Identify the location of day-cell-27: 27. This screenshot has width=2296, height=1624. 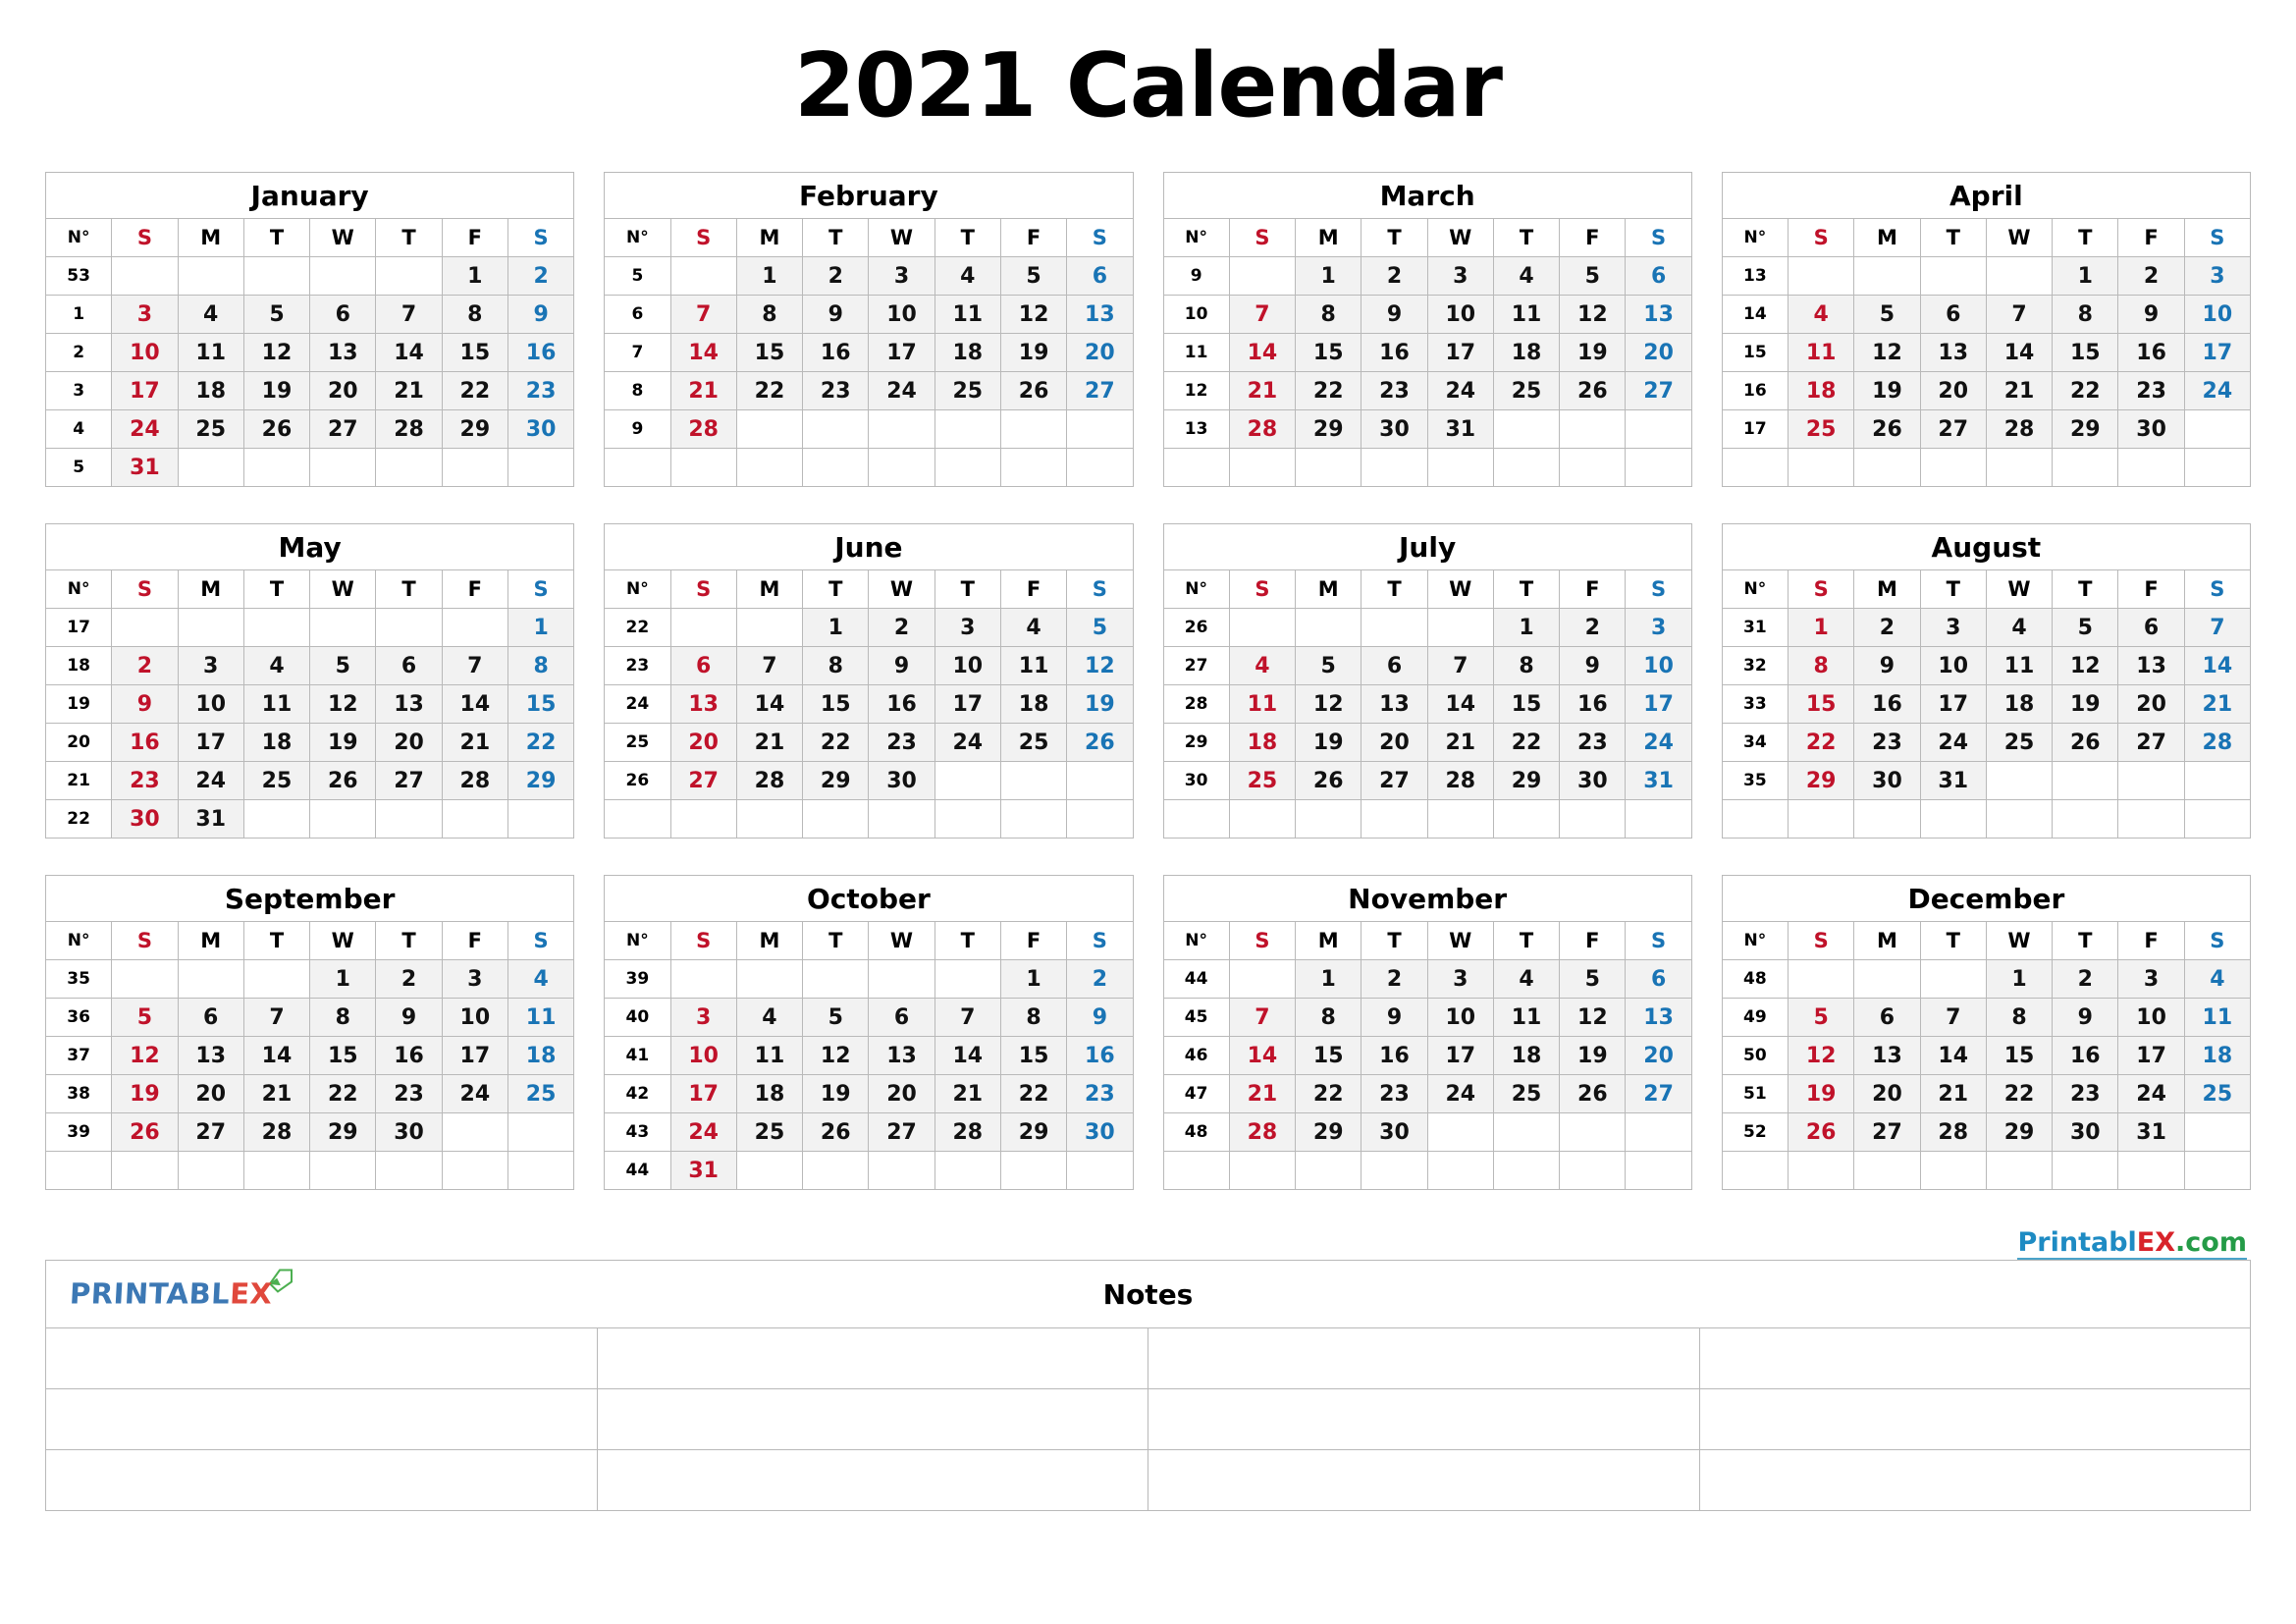
(1394, 780).